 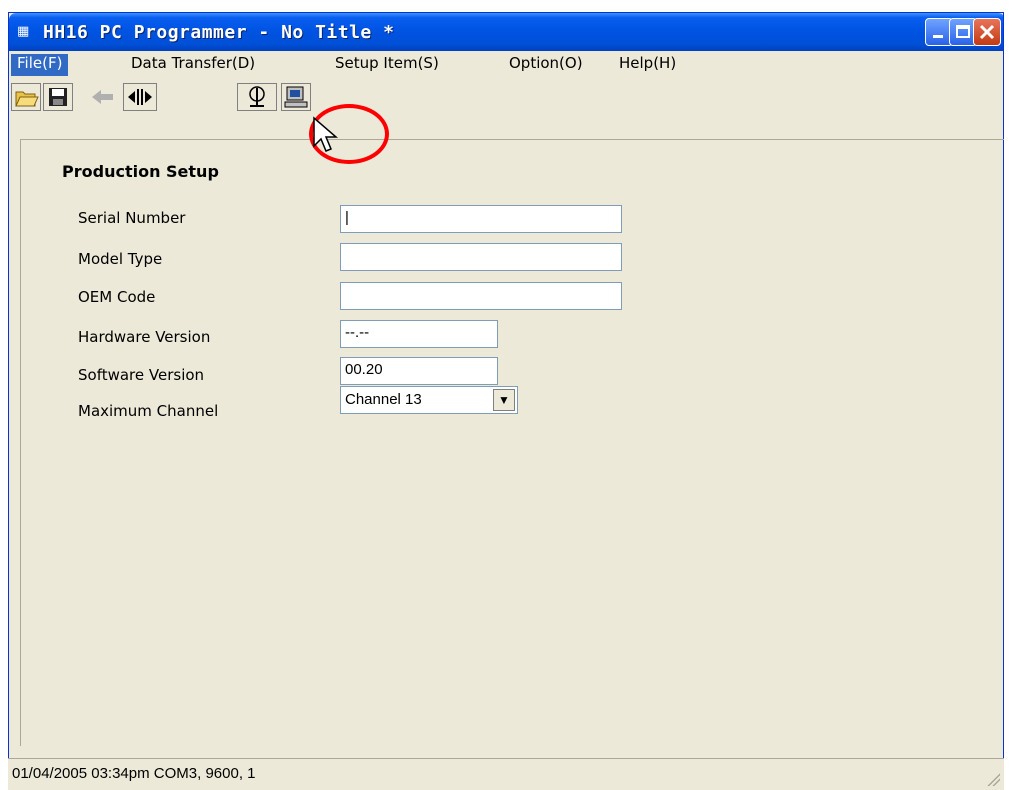 I want to click on chevron-down-icon: ▼, so click(x=504, y=400).